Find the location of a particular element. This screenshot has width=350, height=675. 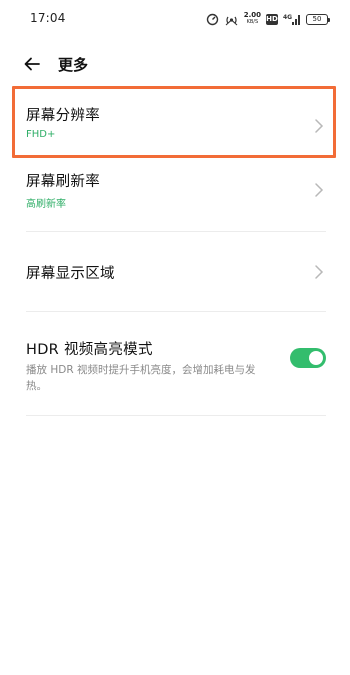

setting-item-display-area: 屏幕显示区域 is located at coordinates (176, 274).